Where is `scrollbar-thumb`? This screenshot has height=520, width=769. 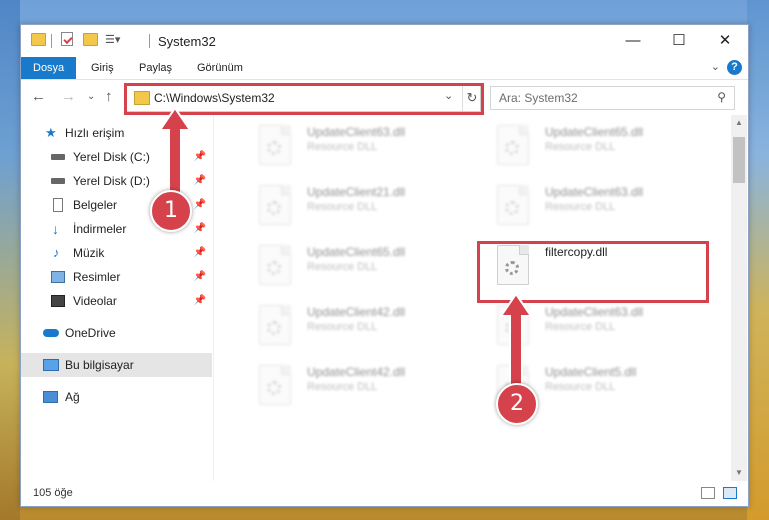
scrollbar-thumb is located at coordinates (739, 160).